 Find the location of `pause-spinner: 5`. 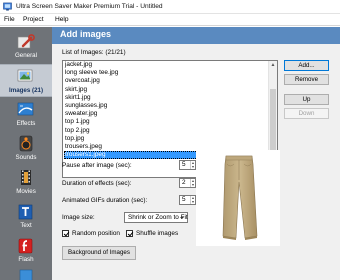

pause-spinner: 5 is located at coordinates (187, 165).